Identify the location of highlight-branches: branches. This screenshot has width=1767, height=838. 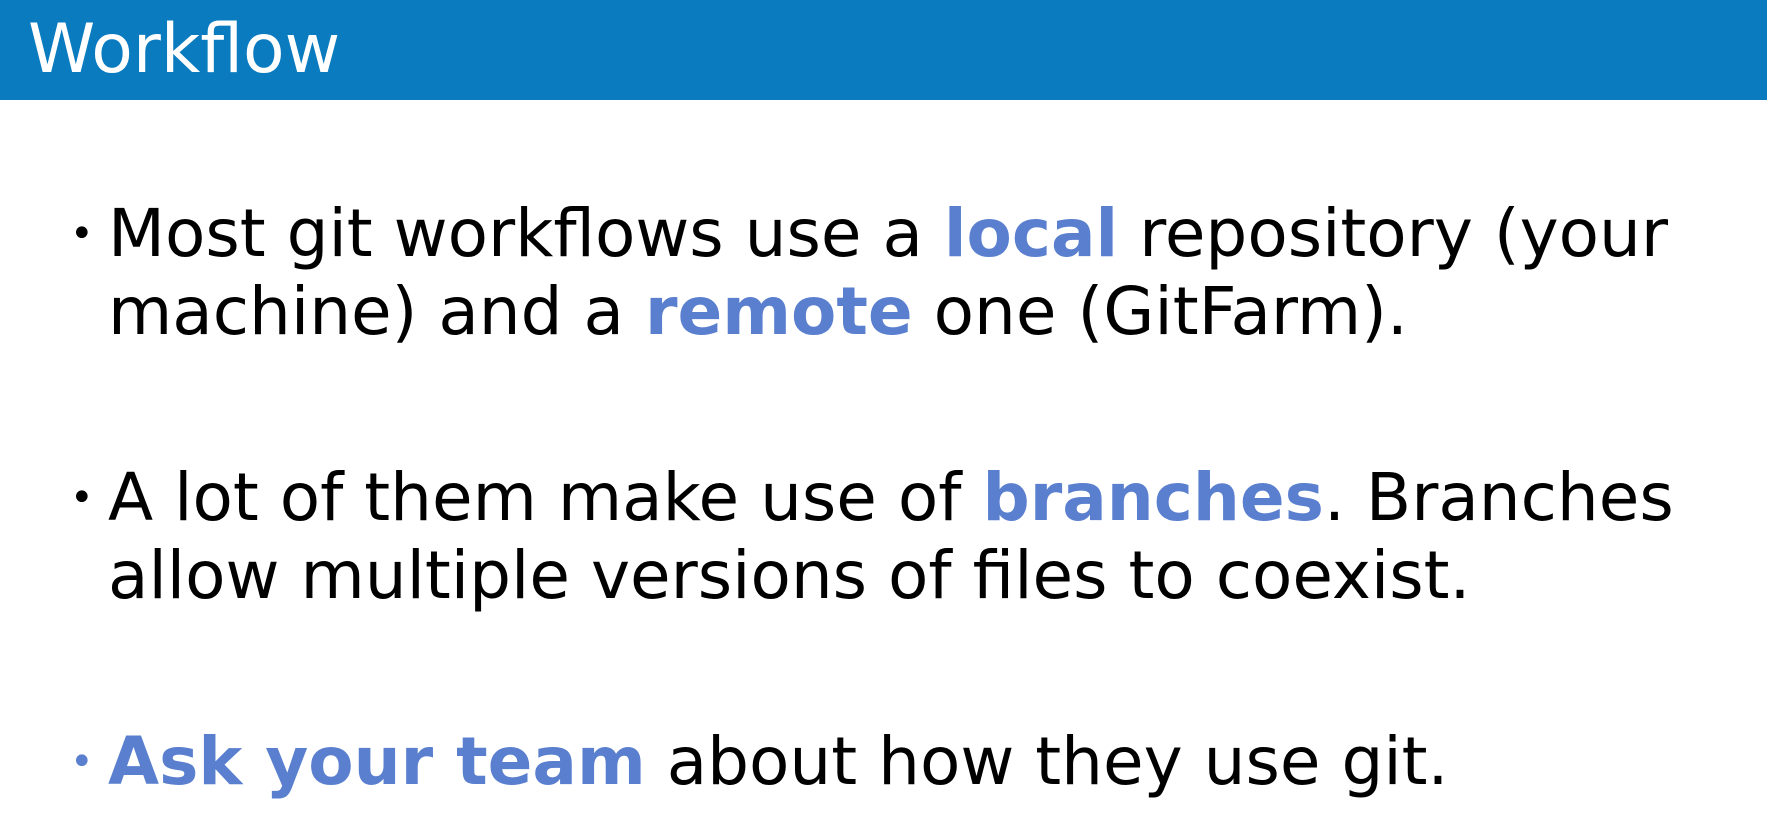
(1153, 497).